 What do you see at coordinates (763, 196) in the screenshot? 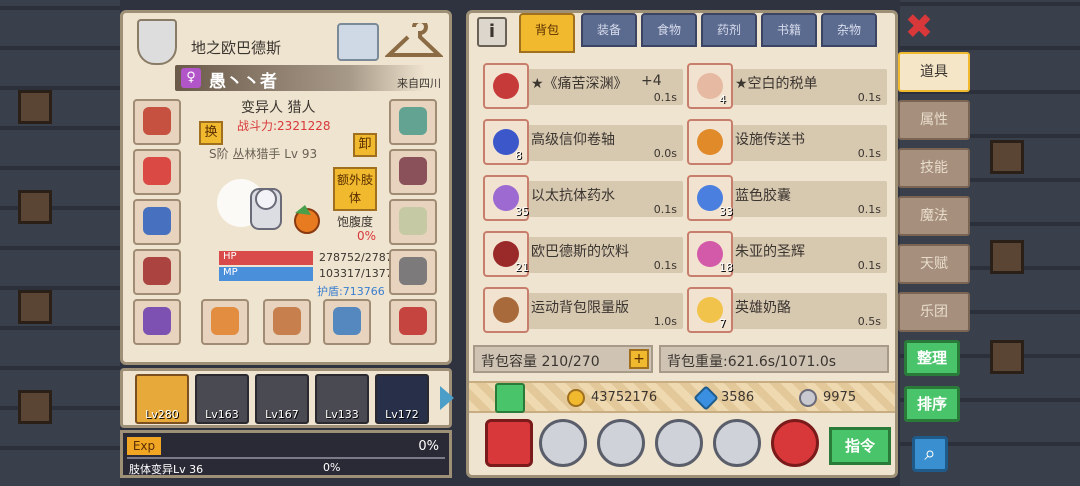
I see `item-name: 蓝色胶囊` at bounding box center [763, 196].